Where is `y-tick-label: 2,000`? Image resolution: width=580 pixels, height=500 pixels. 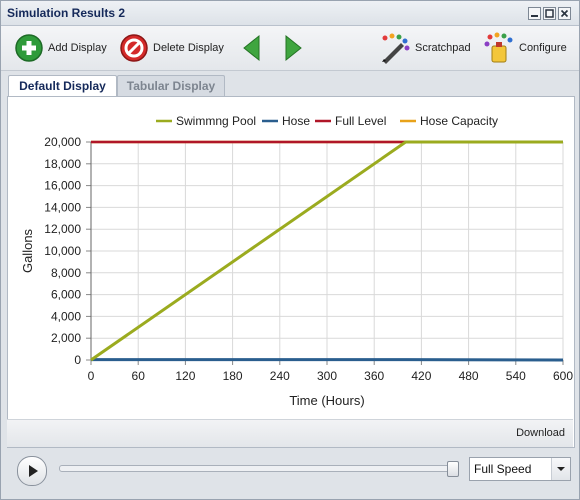
y-tick-label: 2,000 is located at coordinates (66, 338).